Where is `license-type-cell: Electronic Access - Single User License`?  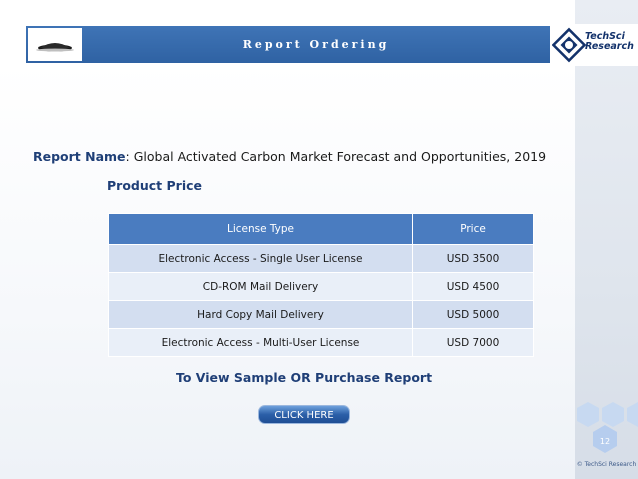 license-type-cell: Electronic Access - Single User License is located at coordinates (260, 258).